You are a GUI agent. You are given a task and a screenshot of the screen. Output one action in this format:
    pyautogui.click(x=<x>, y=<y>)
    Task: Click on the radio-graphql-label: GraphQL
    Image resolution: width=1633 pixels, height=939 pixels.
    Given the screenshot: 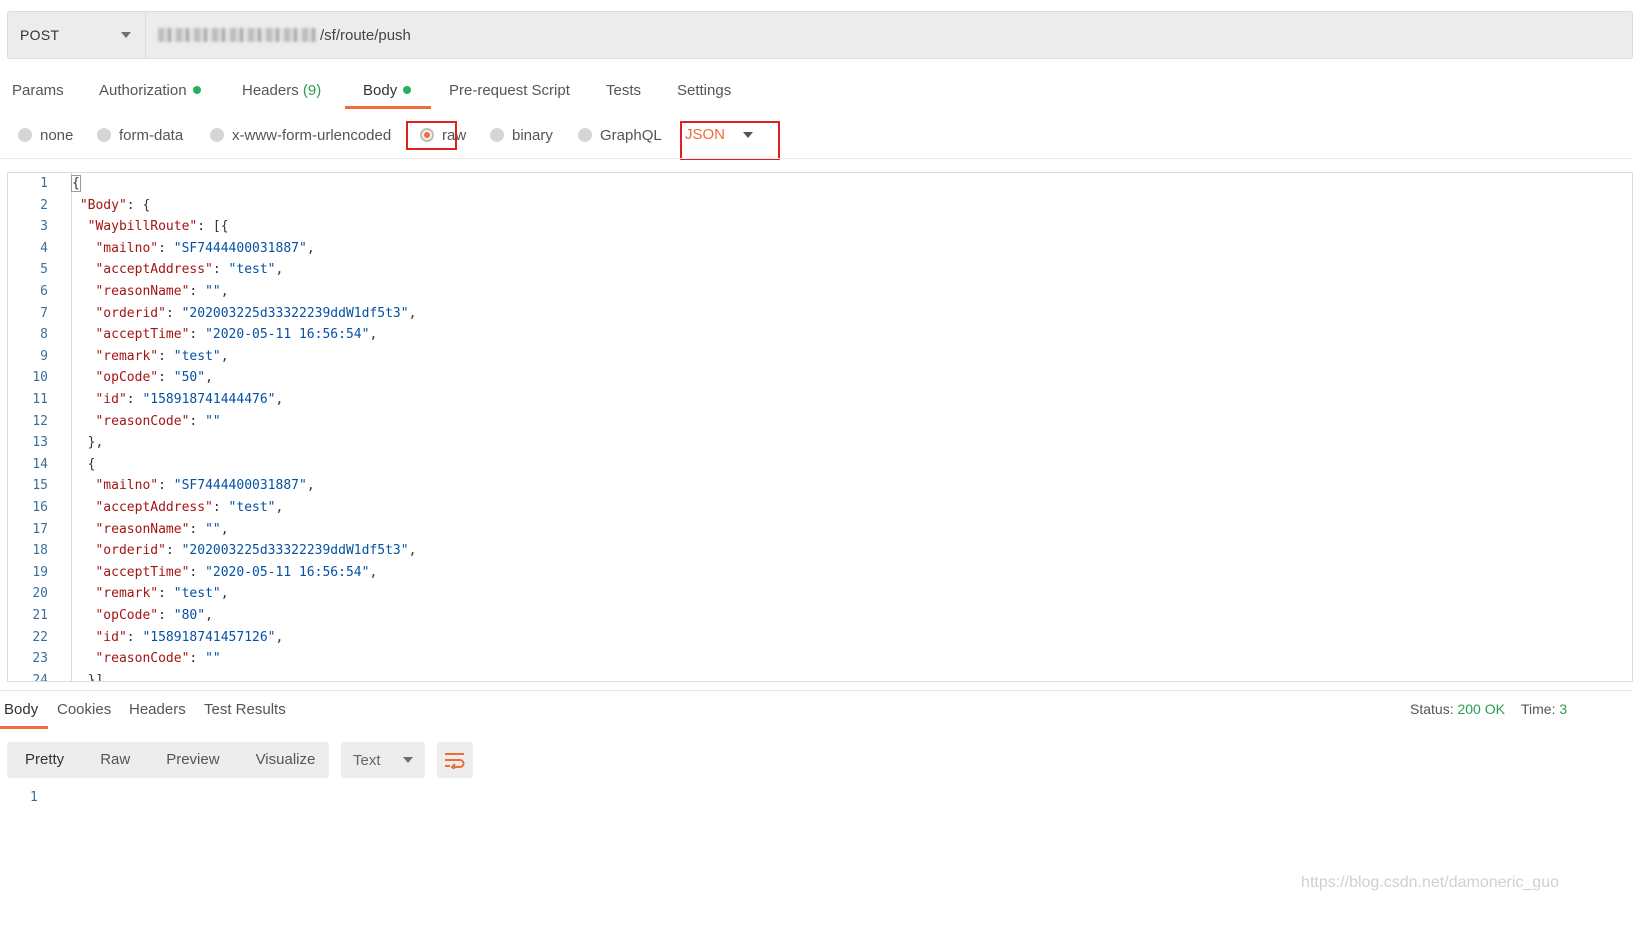 What is the action you would take?
    pyautogui.click(x=631, y=135)
    